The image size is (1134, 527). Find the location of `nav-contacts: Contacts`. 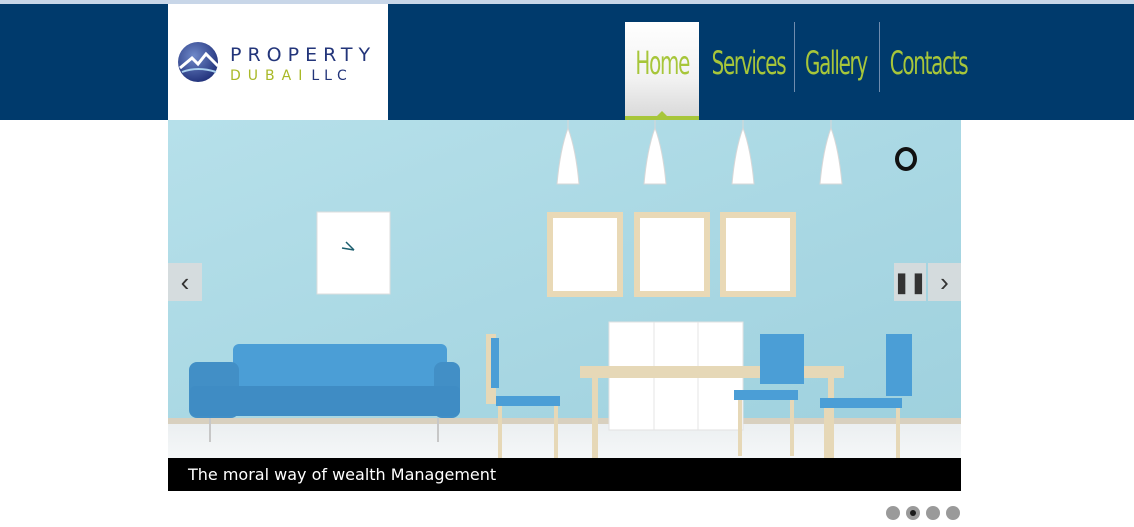

nav-contacts: Contacts is located at coordinates (929, 71).